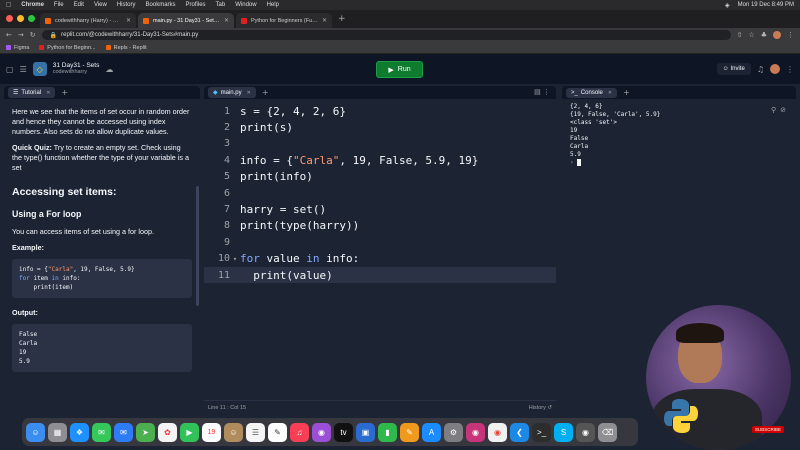 The height and width of the screenshot is (450, 800). Describe the element at coordinates (380, 226) in the screenshot. I see `code-line: 8 print(type(harry))` at that location.